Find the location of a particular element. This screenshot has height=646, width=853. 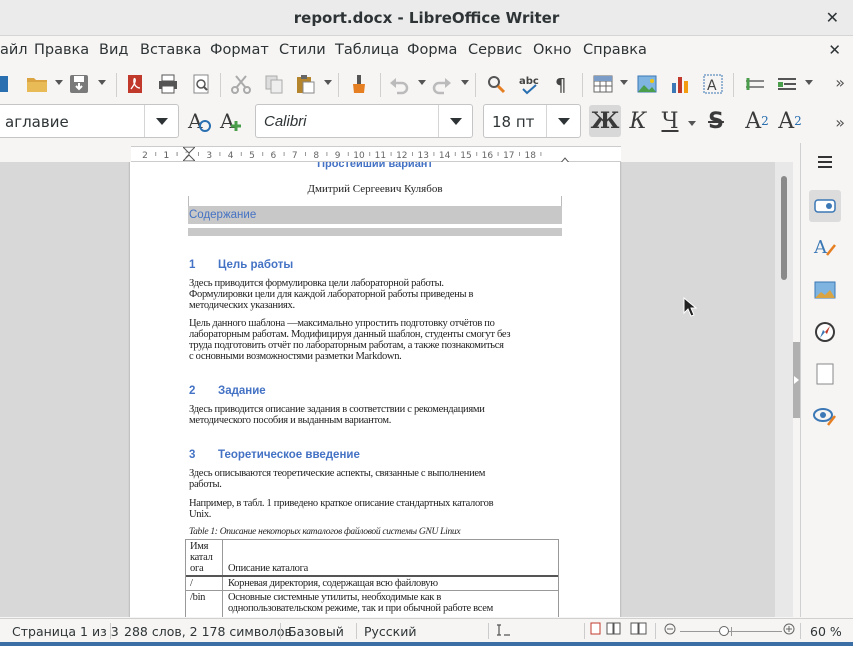

zoom-level: 60 % is located at coordinates (826, 631).